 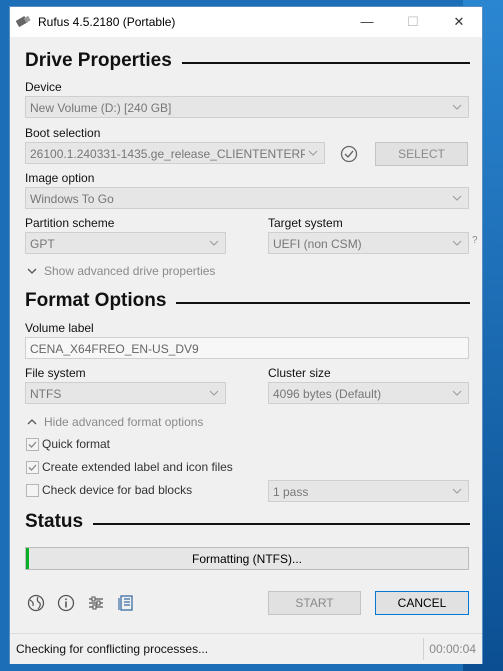 What do you see at coordinates (247, 348) in the screenshot?
I see `volume-label-input: CENA_X64FREO_EN-US_DV9` at bounding box center [247, 348].